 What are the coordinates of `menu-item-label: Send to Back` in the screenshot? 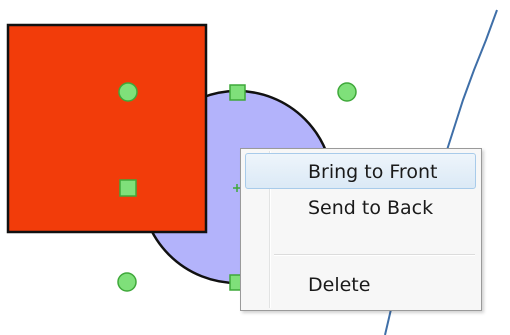 It's located at (371, 208).